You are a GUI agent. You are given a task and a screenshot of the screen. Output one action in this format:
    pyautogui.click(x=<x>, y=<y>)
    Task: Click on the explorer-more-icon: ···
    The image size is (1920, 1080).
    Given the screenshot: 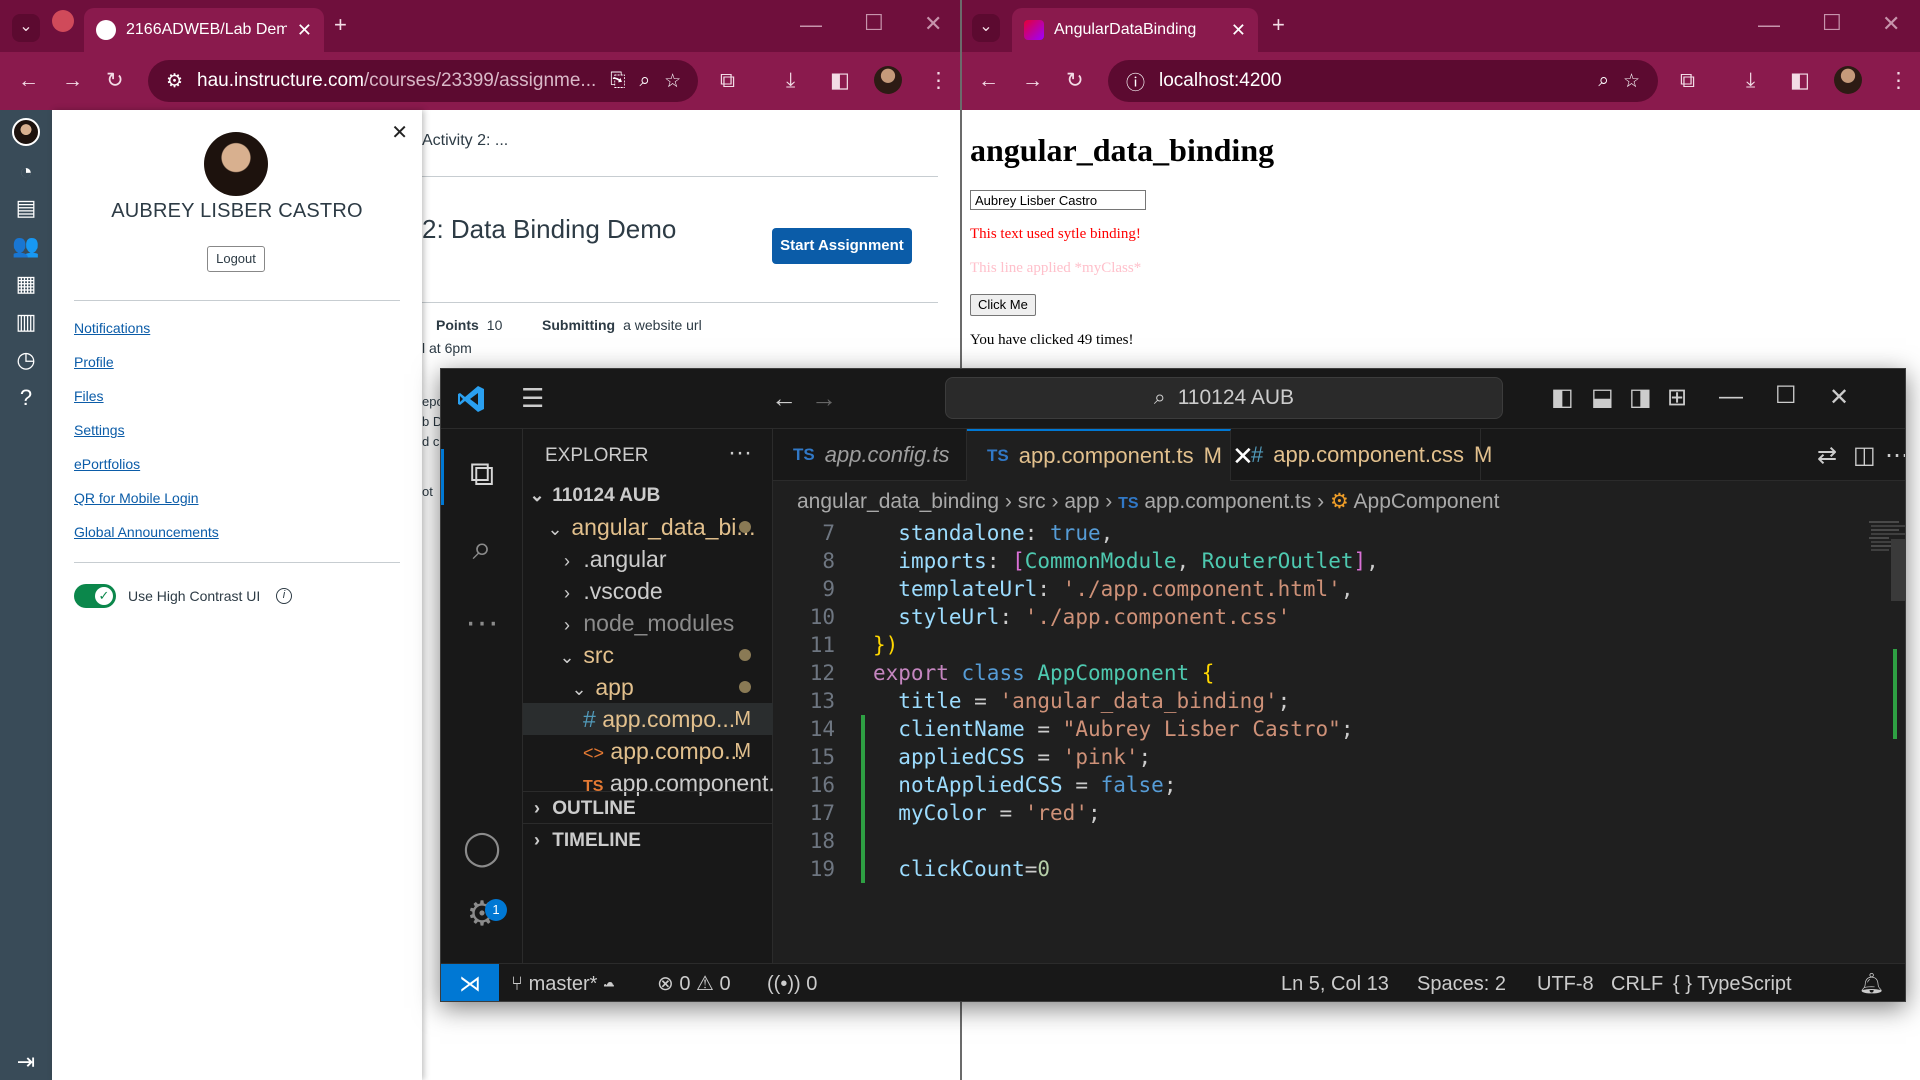 What is the action you would take?
    pyautogui.click(x=740, y=453)
    